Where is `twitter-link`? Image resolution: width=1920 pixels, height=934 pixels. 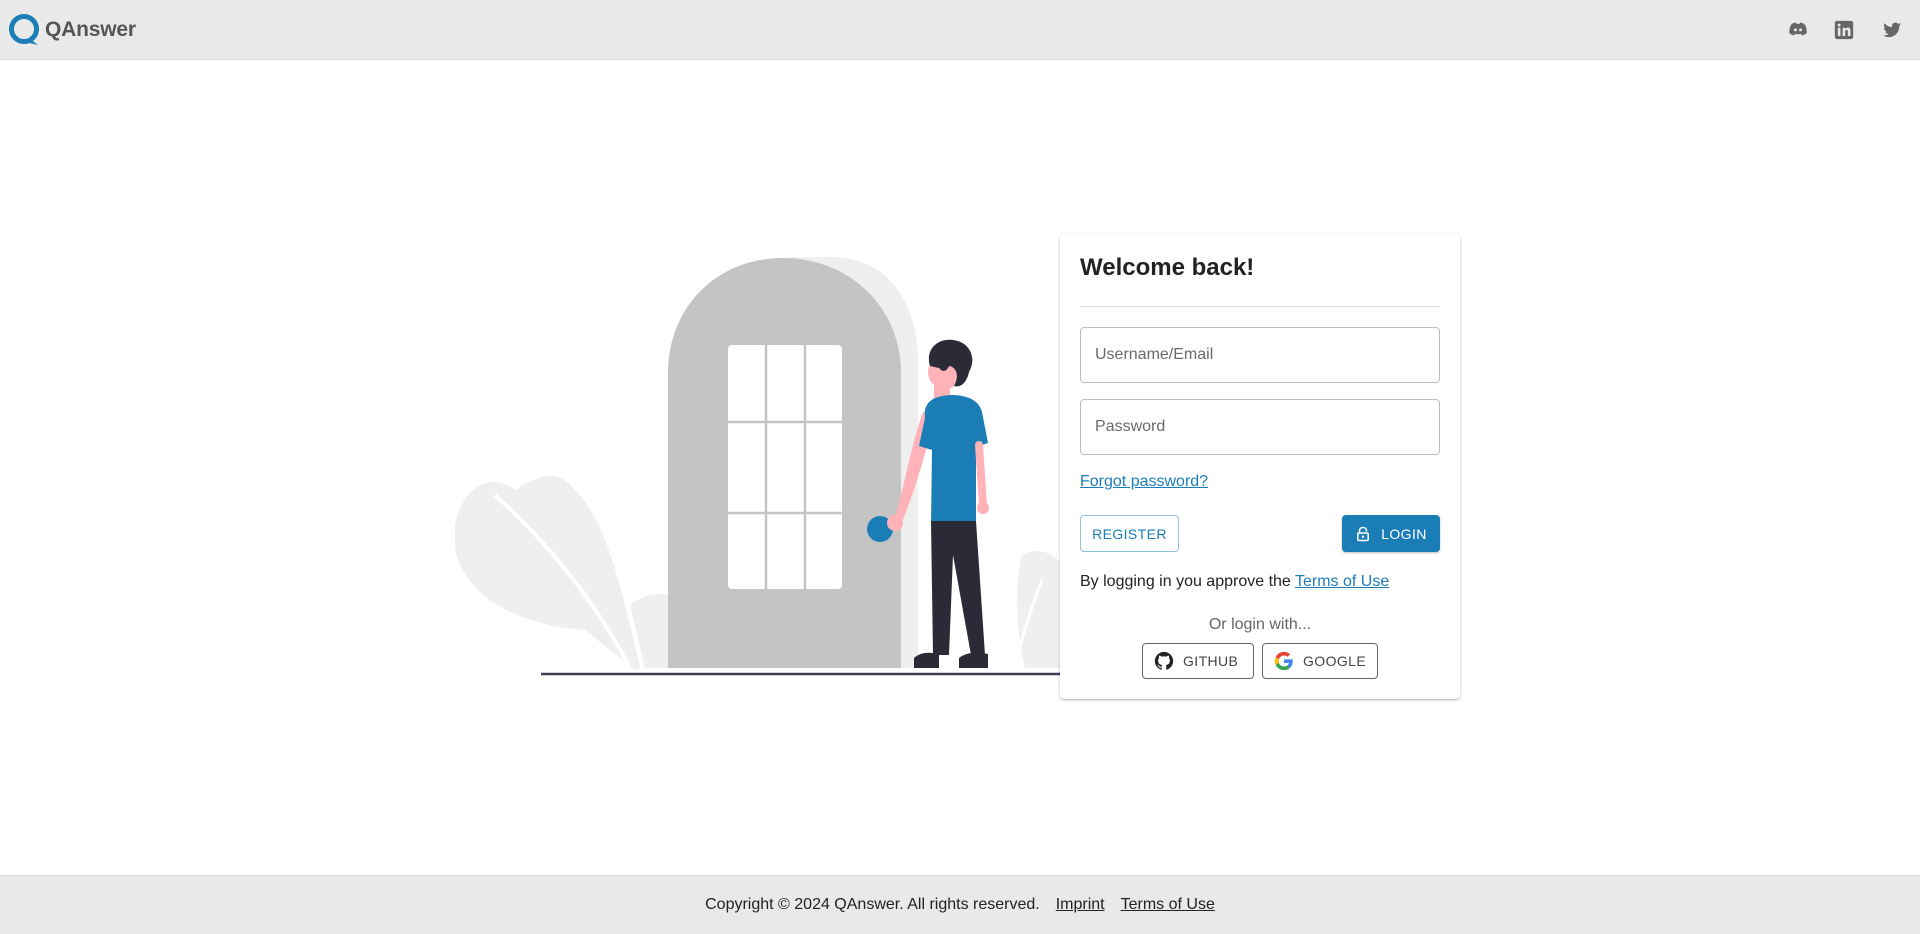 twitter-link is located at coordinates (1892, 30).